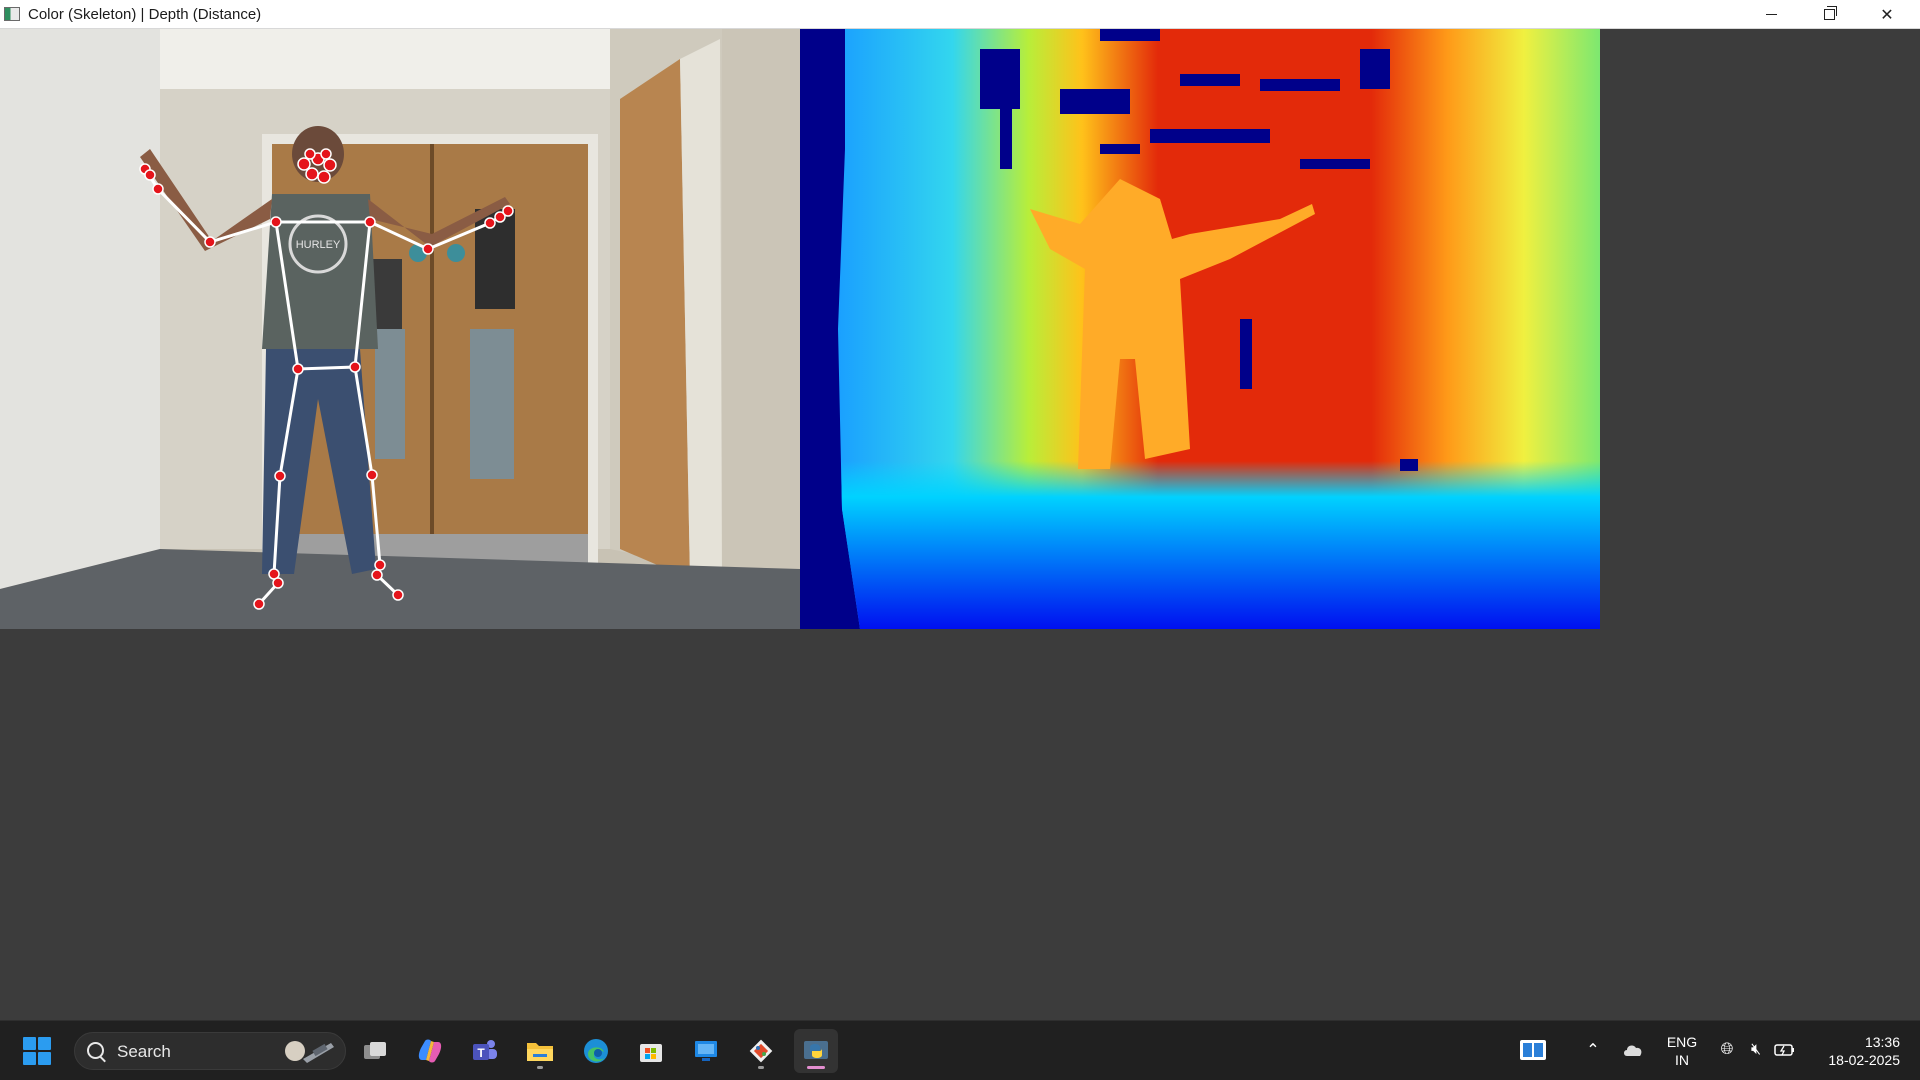 The height and width of the screenshot is (1080, 1920). What do you see at coordinates (1864, 1060) in the screenshot?
I see `clock-date: 18-02-2025` at bounding box center [1864, 1060].